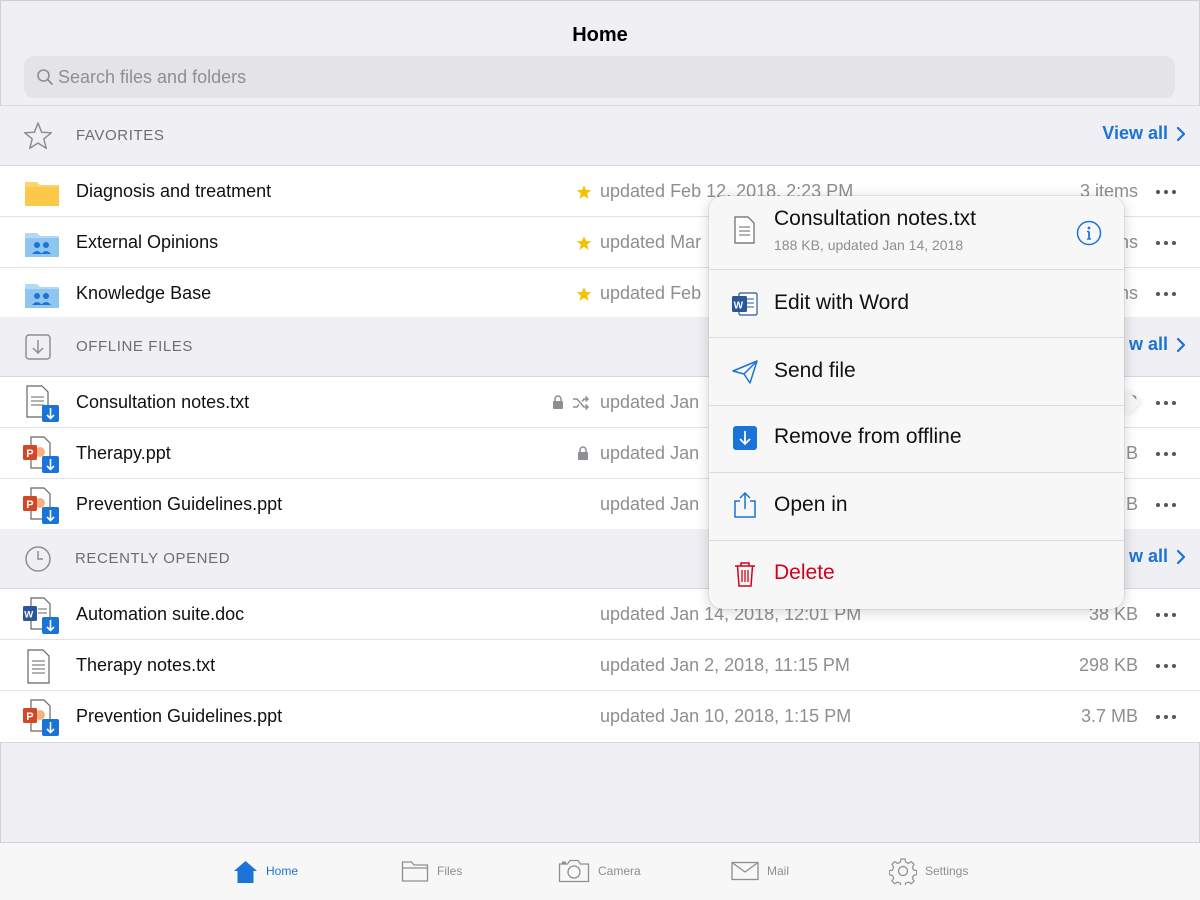  I want to click on file-name: Therapy.ppt, so click(123, 453).